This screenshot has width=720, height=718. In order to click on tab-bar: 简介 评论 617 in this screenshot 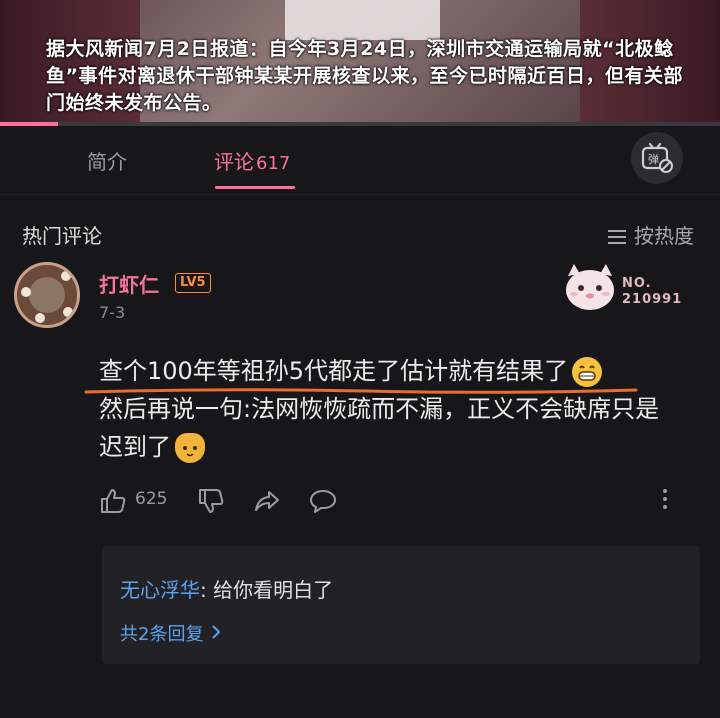, I will do `click(360, 160)`.